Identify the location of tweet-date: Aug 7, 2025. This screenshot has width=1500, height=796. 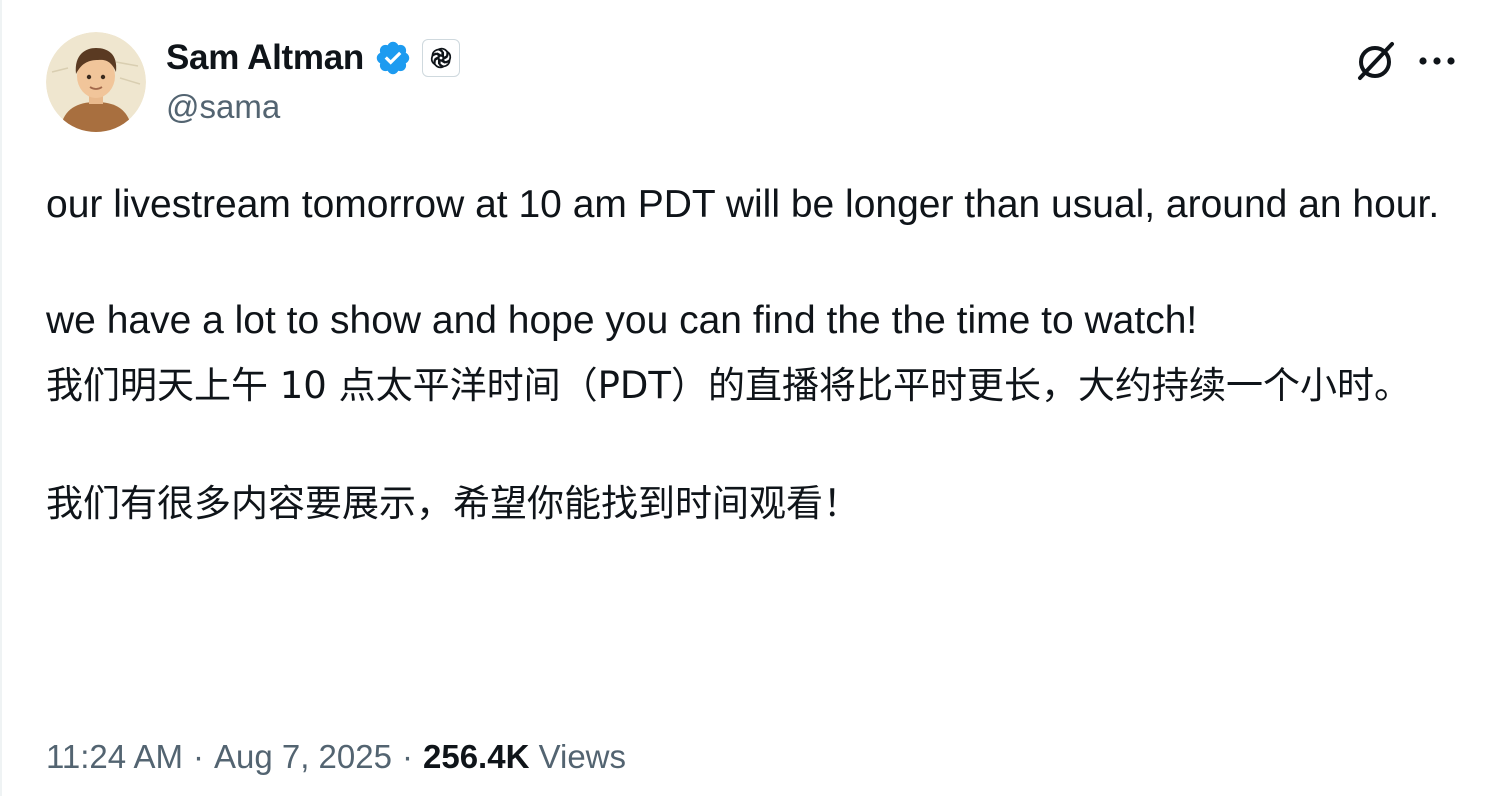
(303, 756).